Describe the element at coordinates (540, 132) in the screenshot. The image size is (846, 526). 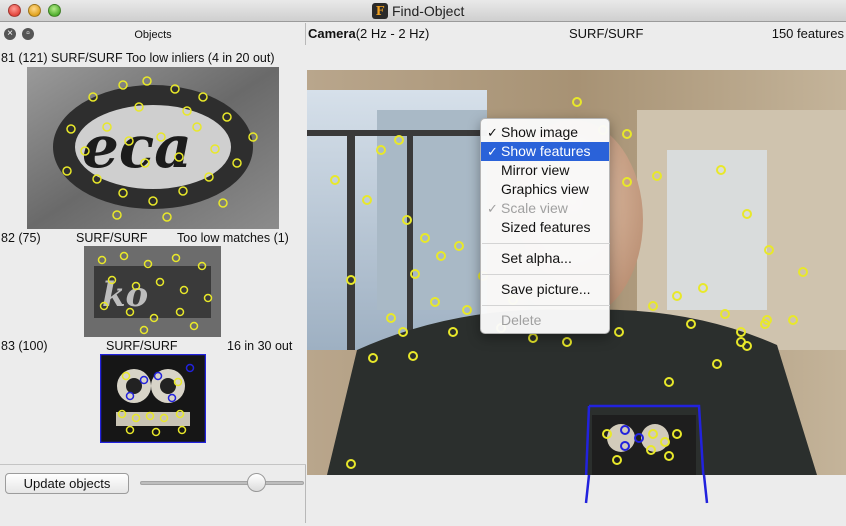
I see `menu-item-label: Show image` at that location.